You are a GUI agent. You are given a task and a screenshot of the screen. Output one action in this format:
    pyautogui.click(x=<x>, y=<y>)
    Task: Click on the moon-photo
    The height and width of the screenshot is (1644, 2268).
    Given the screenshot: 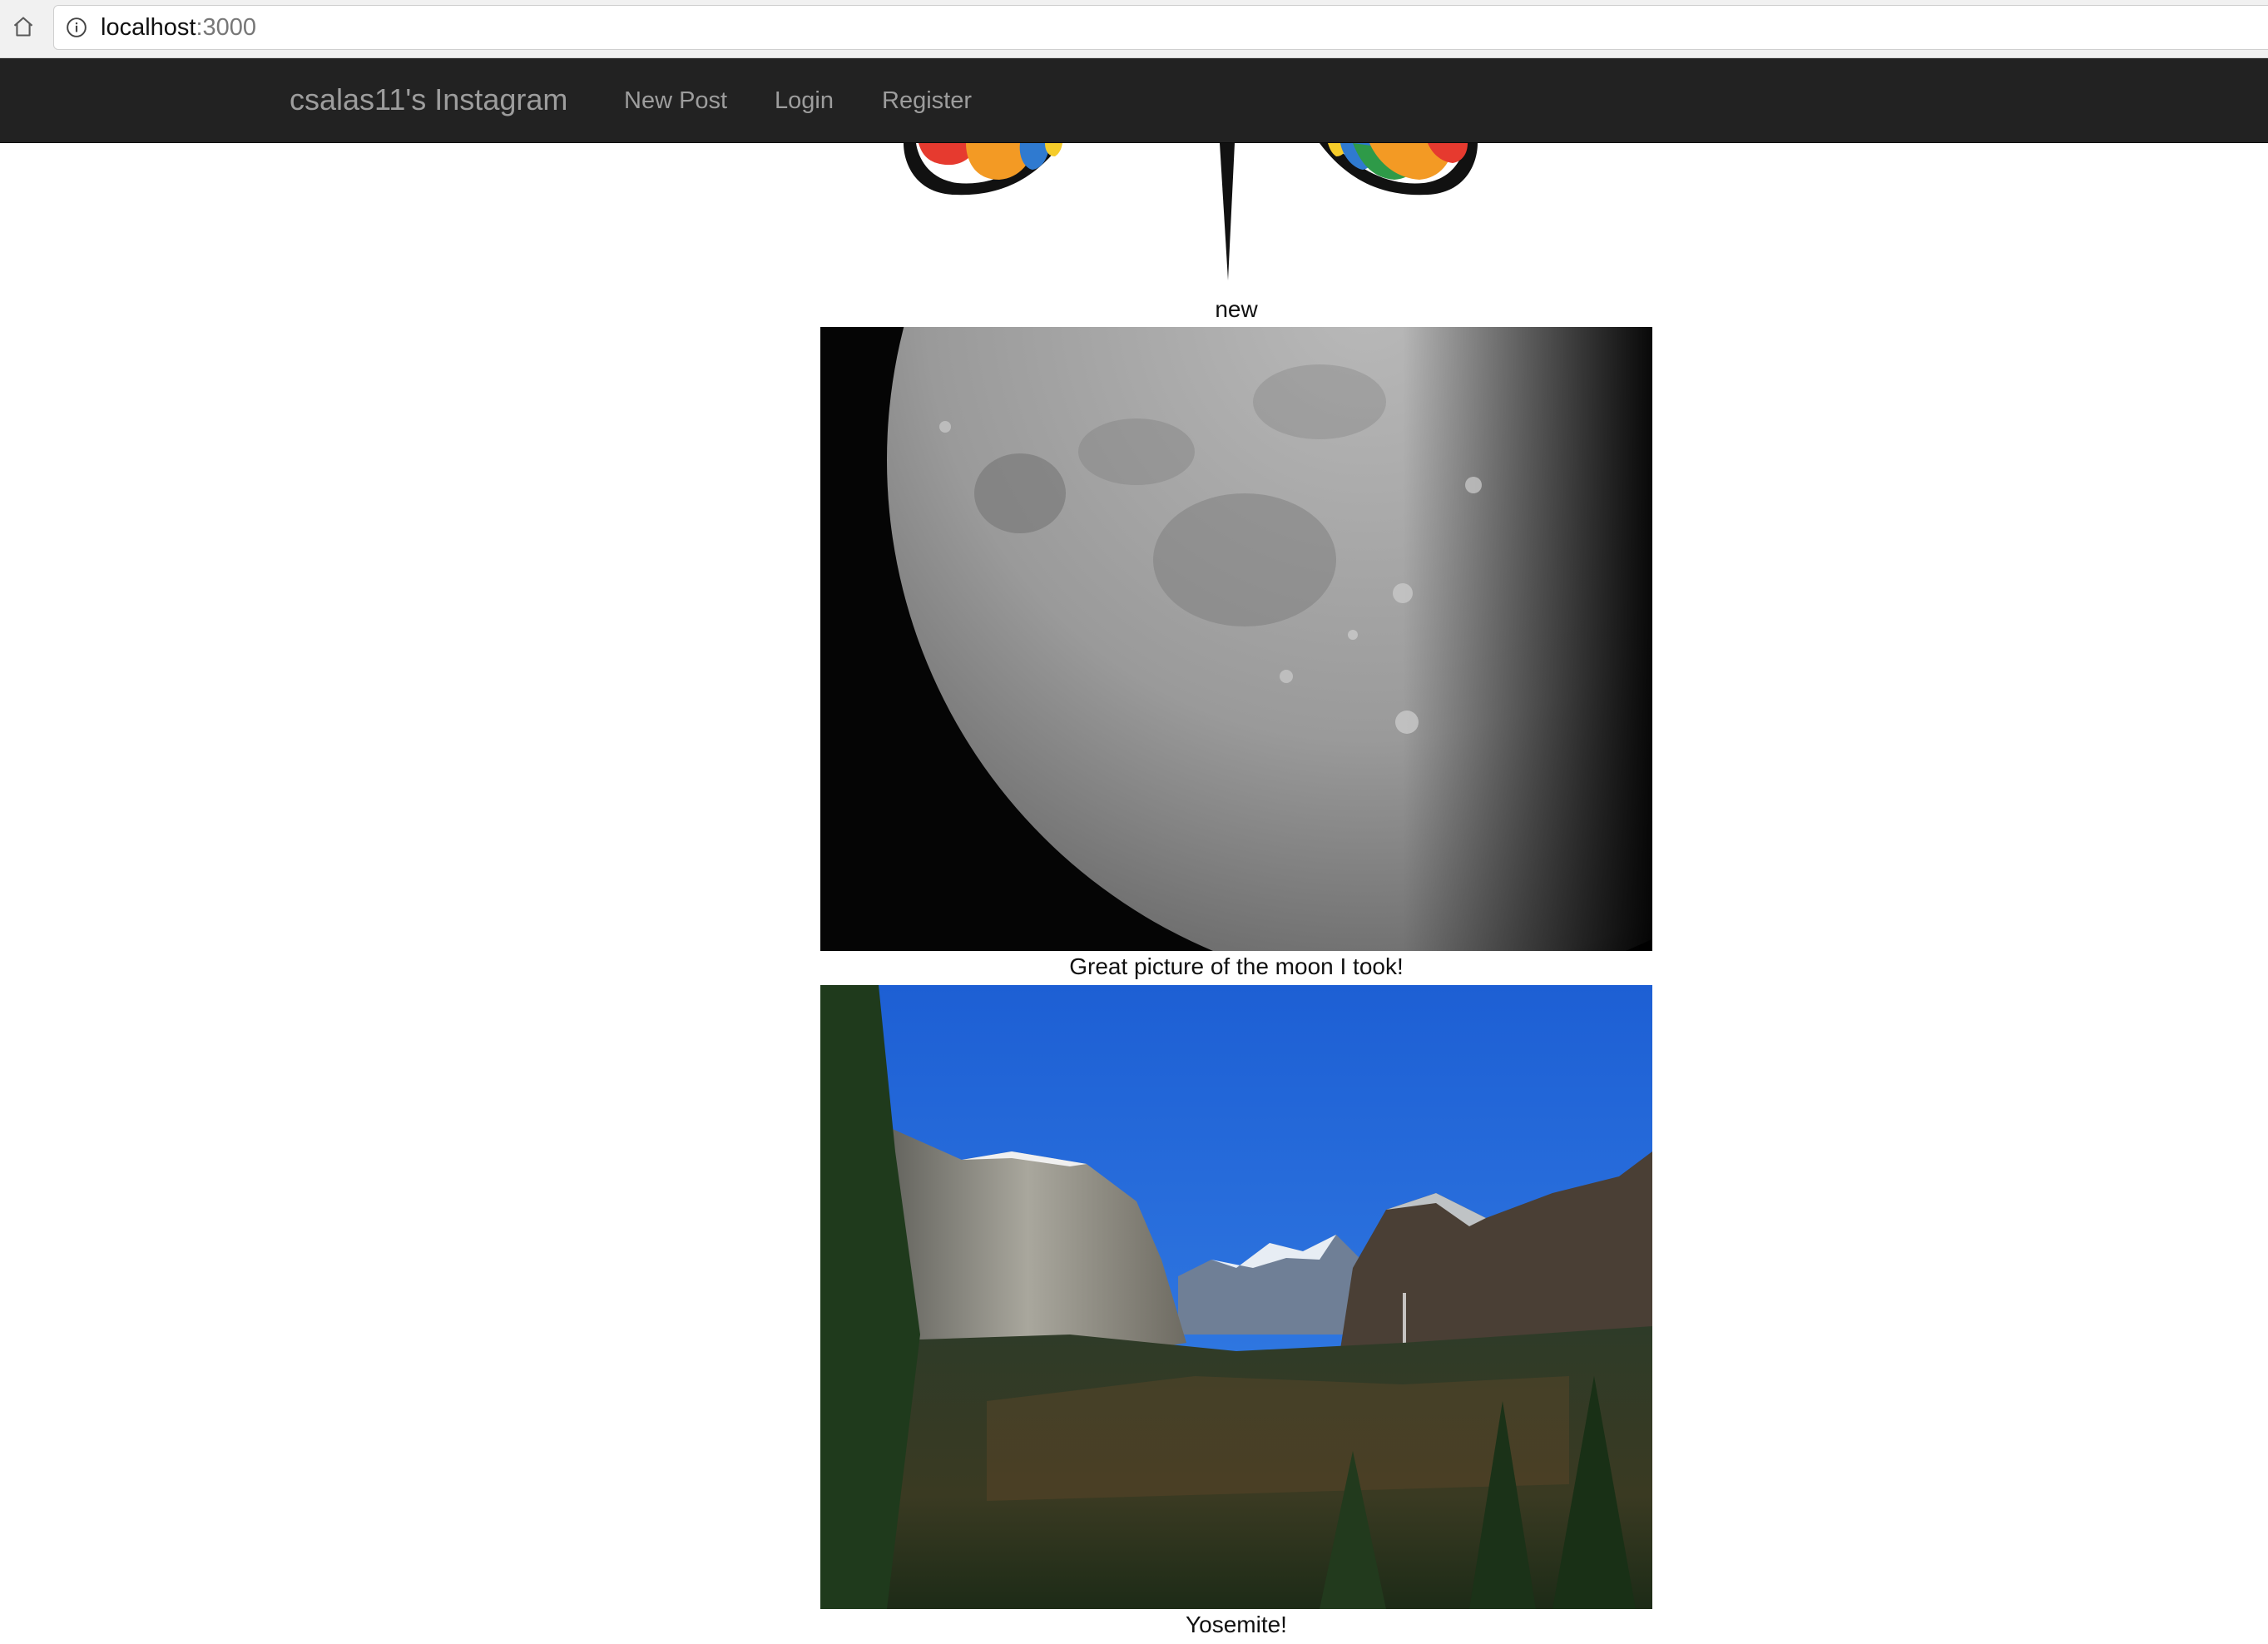 What is the action you would take?
    pyautogui.click(x=1236, y=639)
    